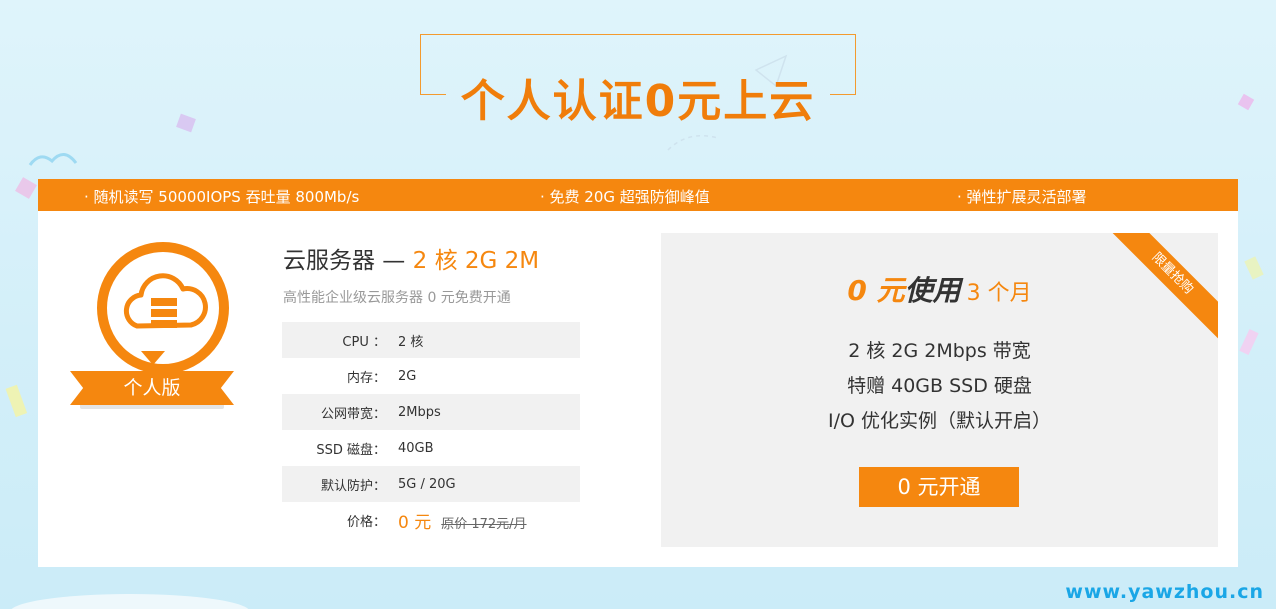  I want to click on spec-label: SSD 磁盘：, so click(351, 450).